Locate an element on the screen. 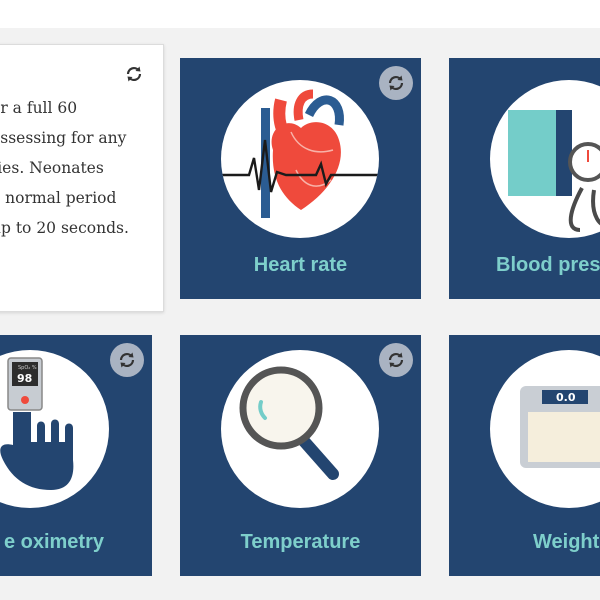 The image size is (600, 600). top-bar is located at coordinates (300, 14).